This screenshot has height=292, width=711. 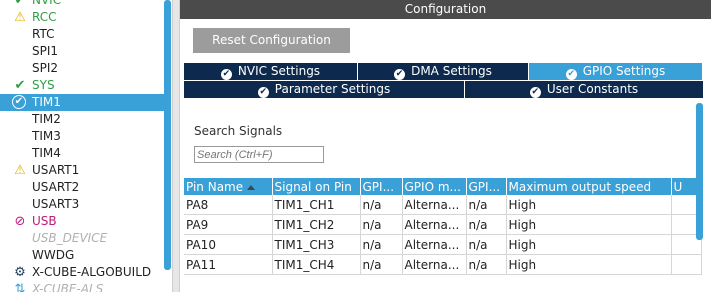 I want to click on table-cell: PA9, so click(x=228, y=224).